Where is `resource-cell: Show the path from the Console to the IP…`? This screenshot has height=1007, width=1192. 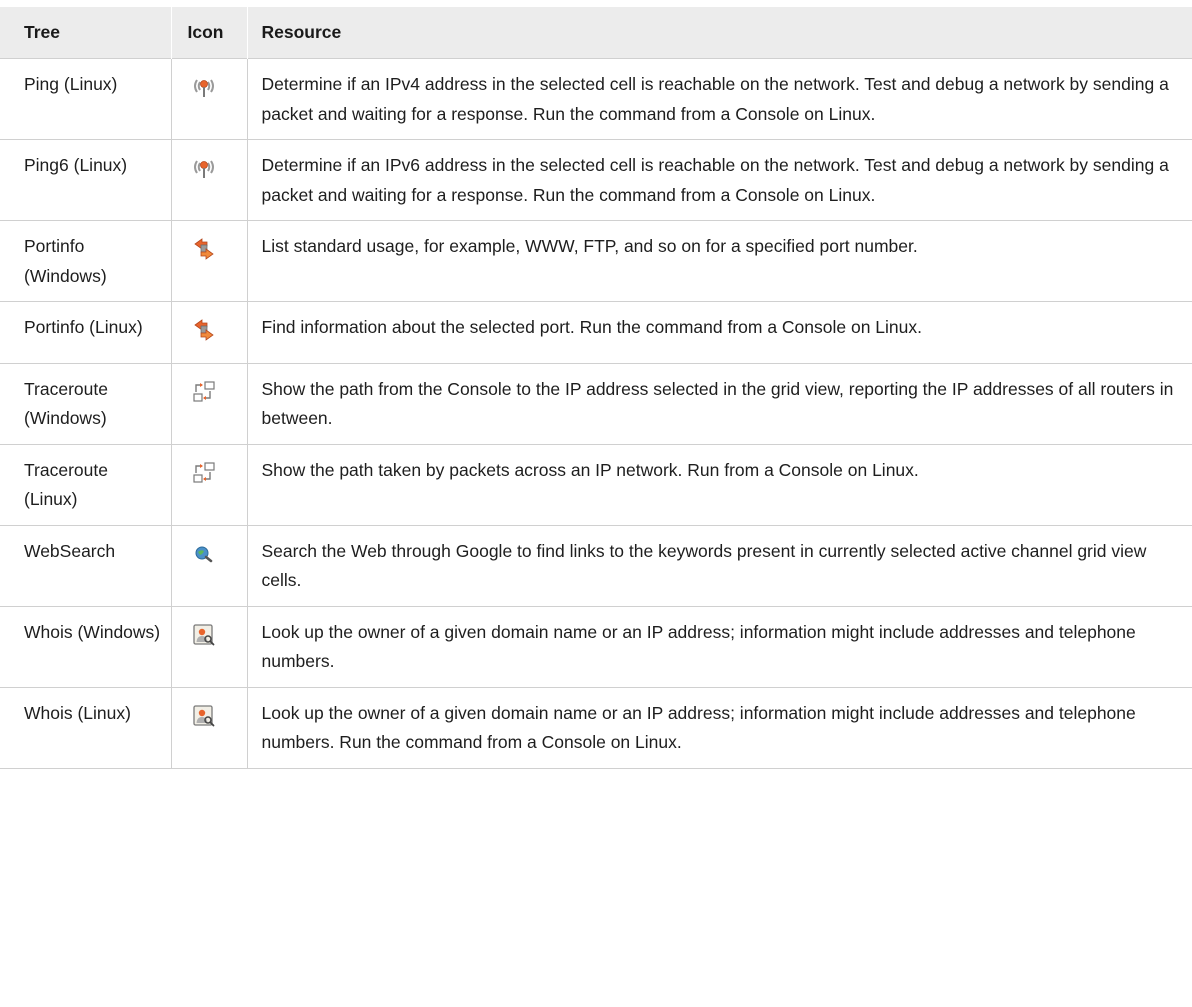
resource-cell: Show the path from the Console to the IP… is located at coordinates (719, 403).